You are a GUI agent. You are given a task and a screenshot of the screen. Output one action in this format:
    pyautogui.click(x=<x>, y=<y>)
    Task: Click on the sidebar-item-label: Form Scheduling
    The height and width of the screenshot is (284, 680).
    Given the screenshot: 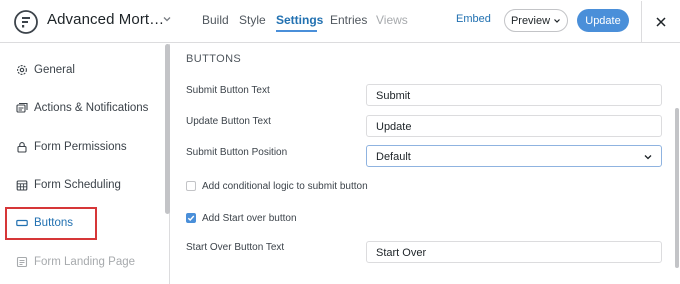 What is the action you would take?
    pyautogui.click(x=77, y=185)
    